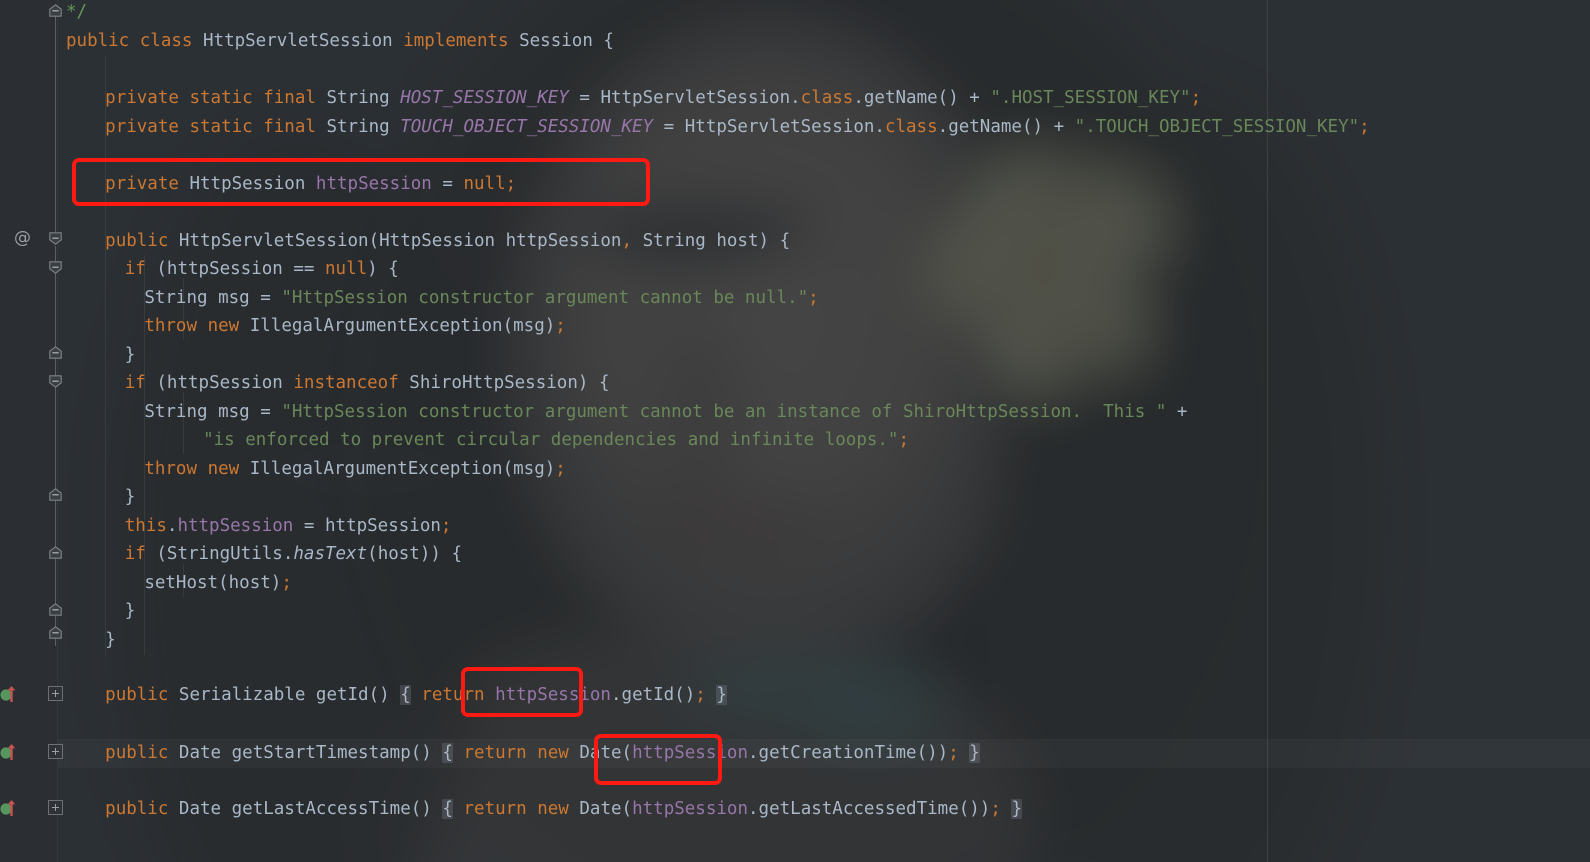 This screenshot has width=1590, height=862. What do you see at coordinates (361, 182) in the screenshot?
I see `annotation-field-declaration` at bounding box center [361, 182].